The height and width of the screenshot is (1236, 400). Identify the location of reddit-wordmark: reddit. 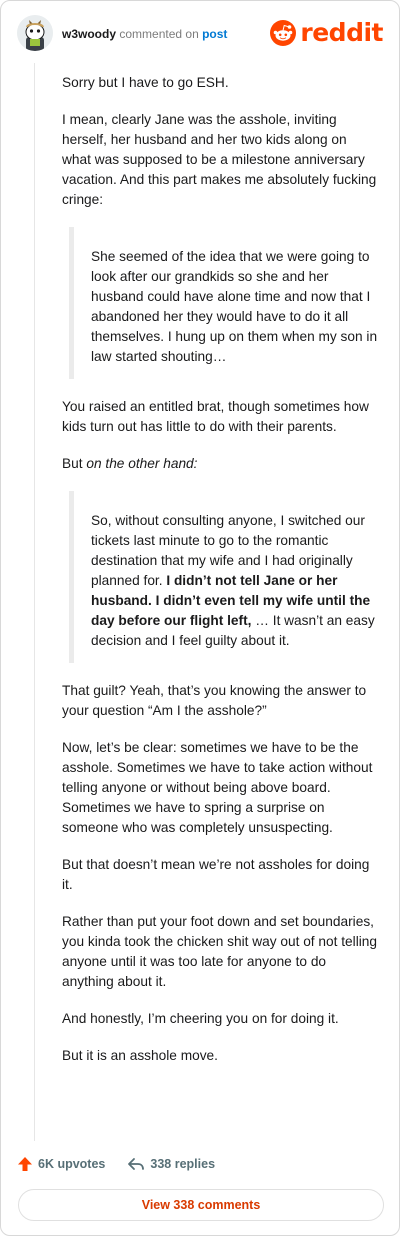
(341, 32).